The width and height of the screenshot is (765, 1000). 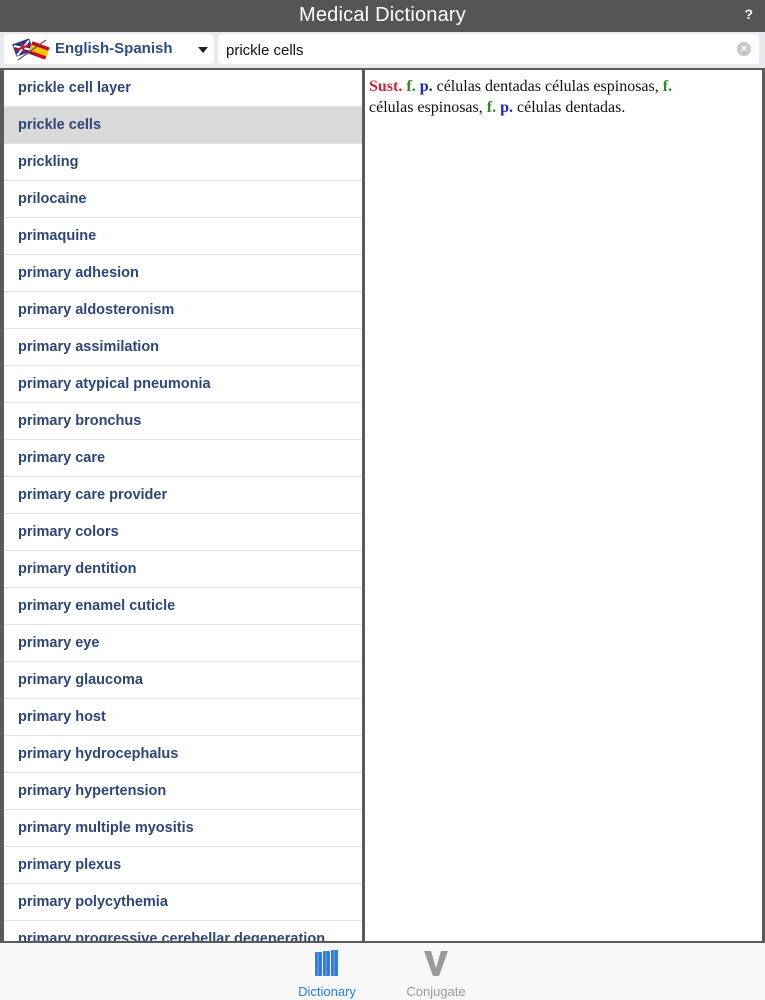 I want to click on tab-dictionary: Dictionary, so click(x=327, y=974).